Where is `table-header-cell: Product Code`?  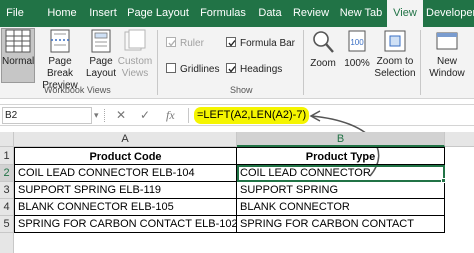 table-header-cell: Product Code is located at coordinates (125, 156).